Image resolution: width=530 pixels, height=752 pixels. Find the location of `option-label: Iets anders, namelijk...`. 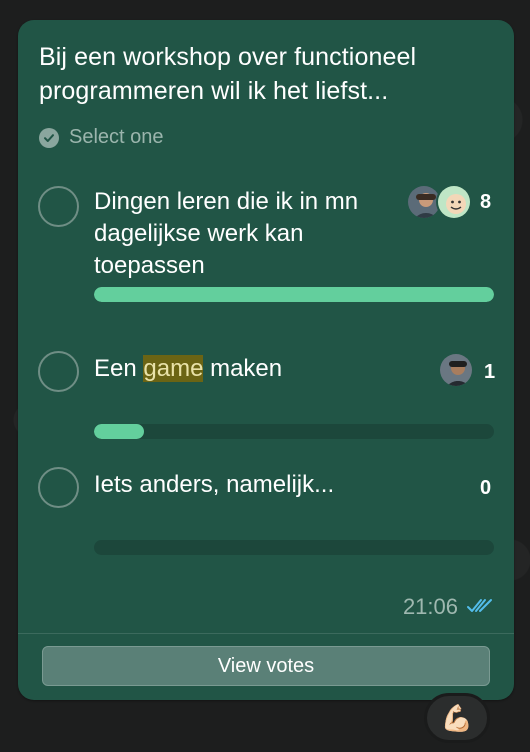

option-label: Iets anders, namelijk... is located at coordinates (214, 484).